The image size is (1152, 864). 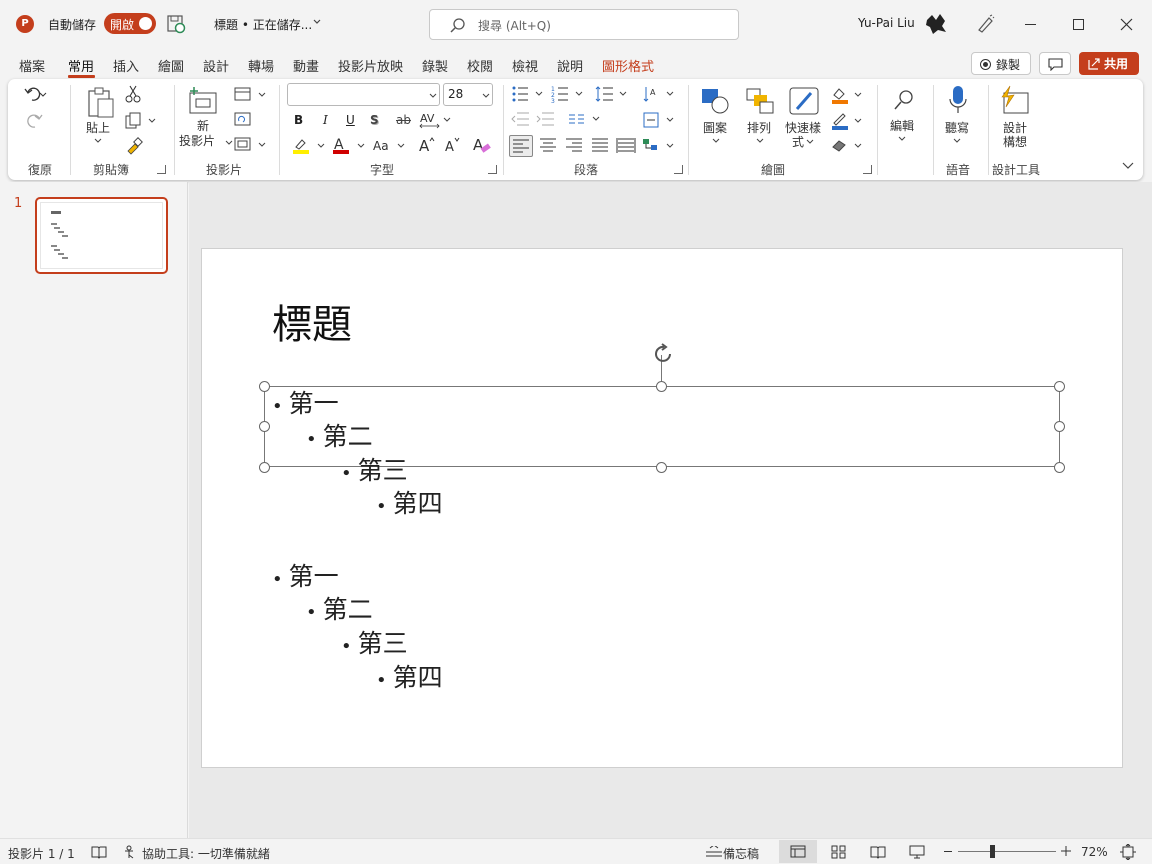 What do you see at coordinates (521, 119) in the screenshot?
I see `decrease-indent-icon` at bounding box center [521, 119].